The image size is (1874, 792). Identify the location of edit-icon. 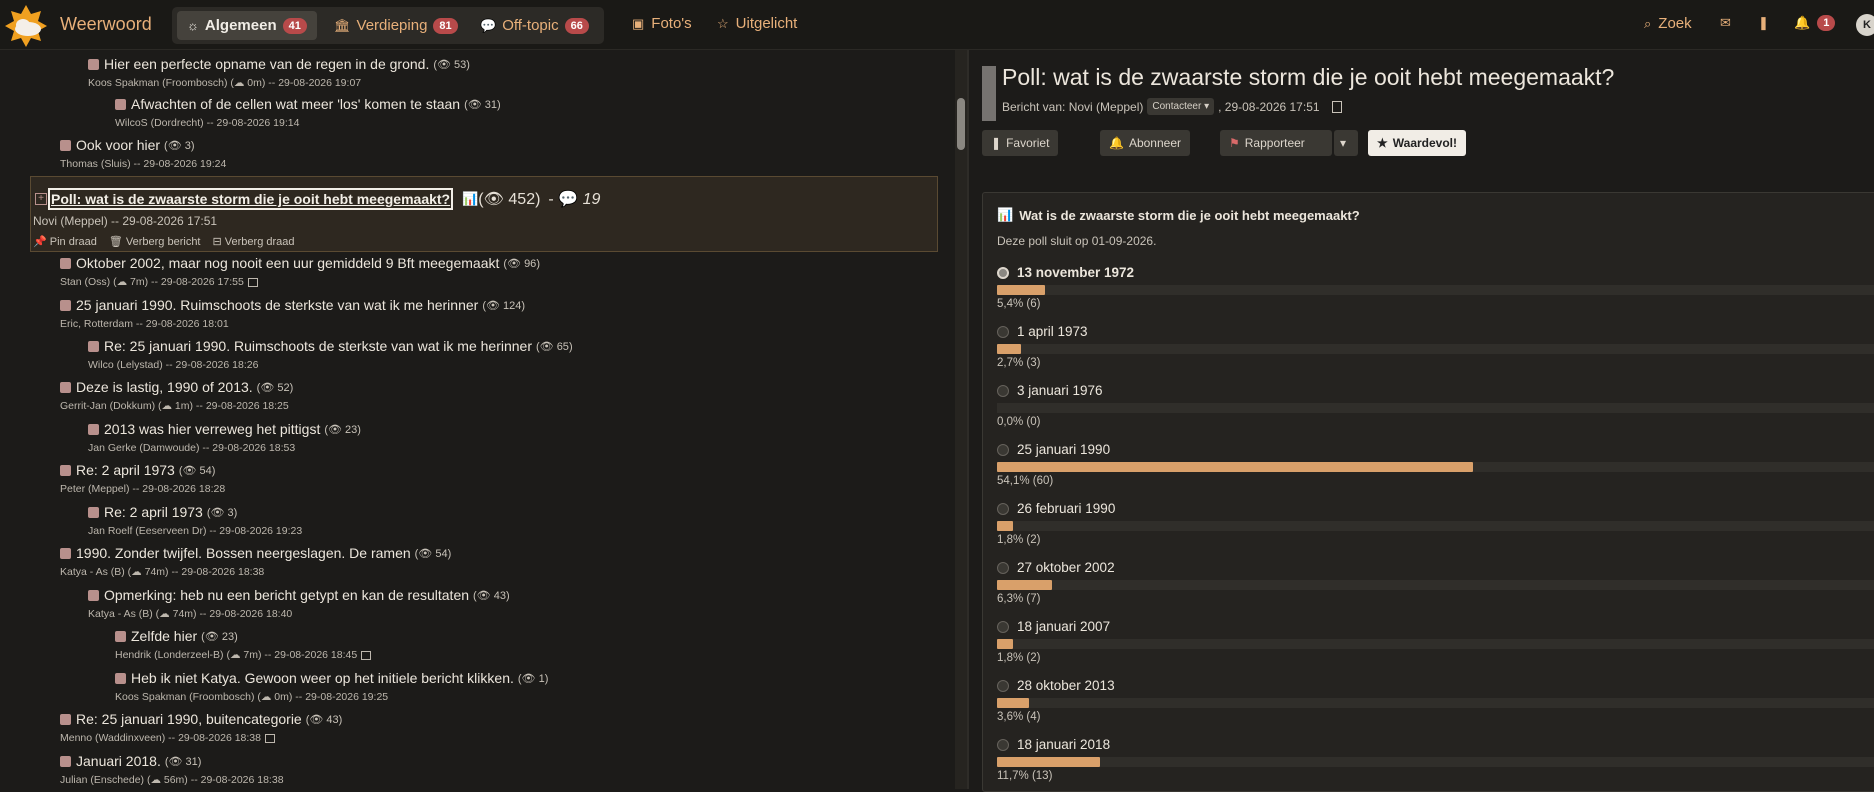
(366, 655).